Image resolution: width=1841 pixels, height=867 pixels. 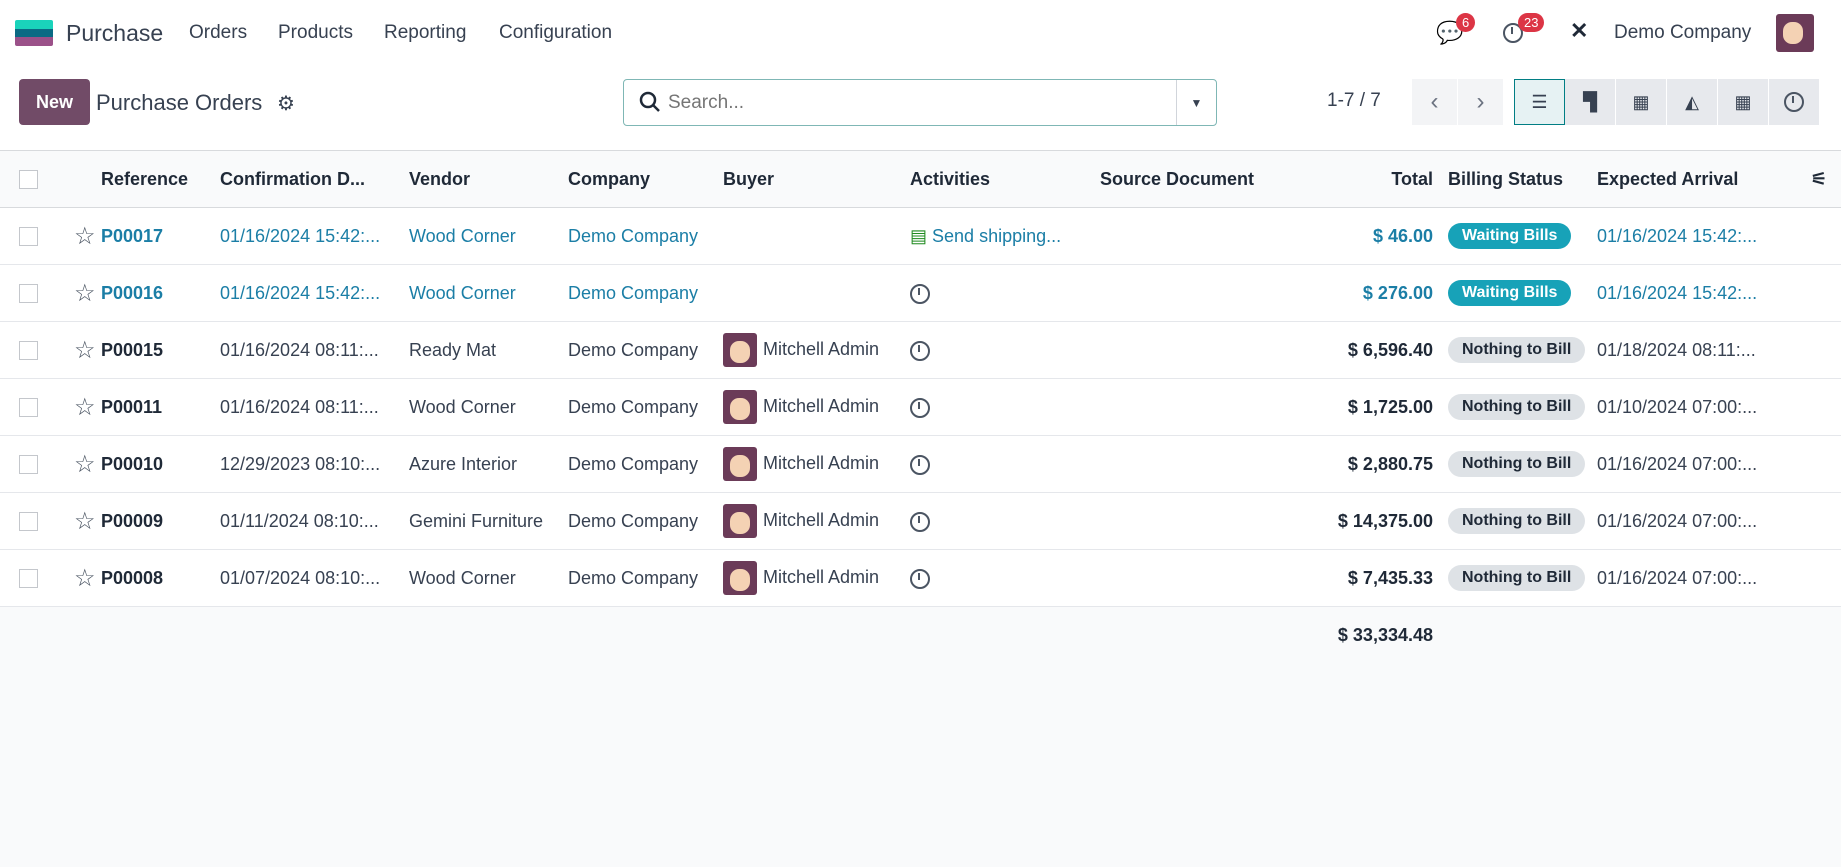 I want to click on menu-reporting: Reporting, so click(x=425, y=33).